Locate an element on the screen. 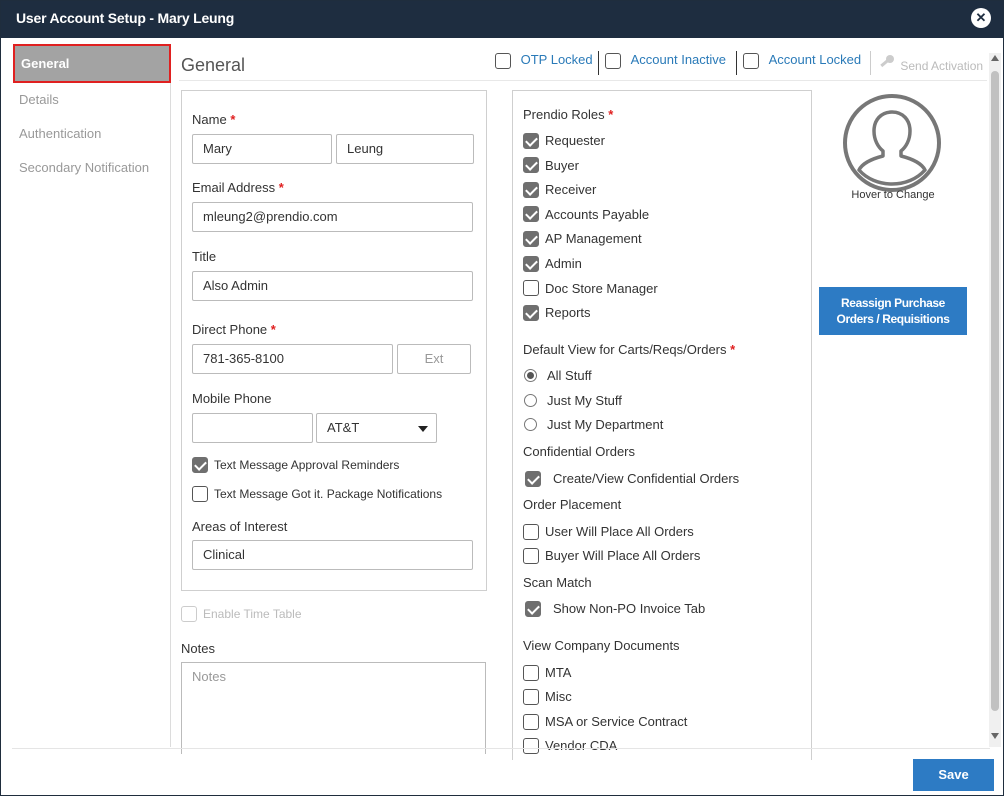 The height and width of the screenshot is (796, 1004). key-icon is located at coordinates (888, 63).